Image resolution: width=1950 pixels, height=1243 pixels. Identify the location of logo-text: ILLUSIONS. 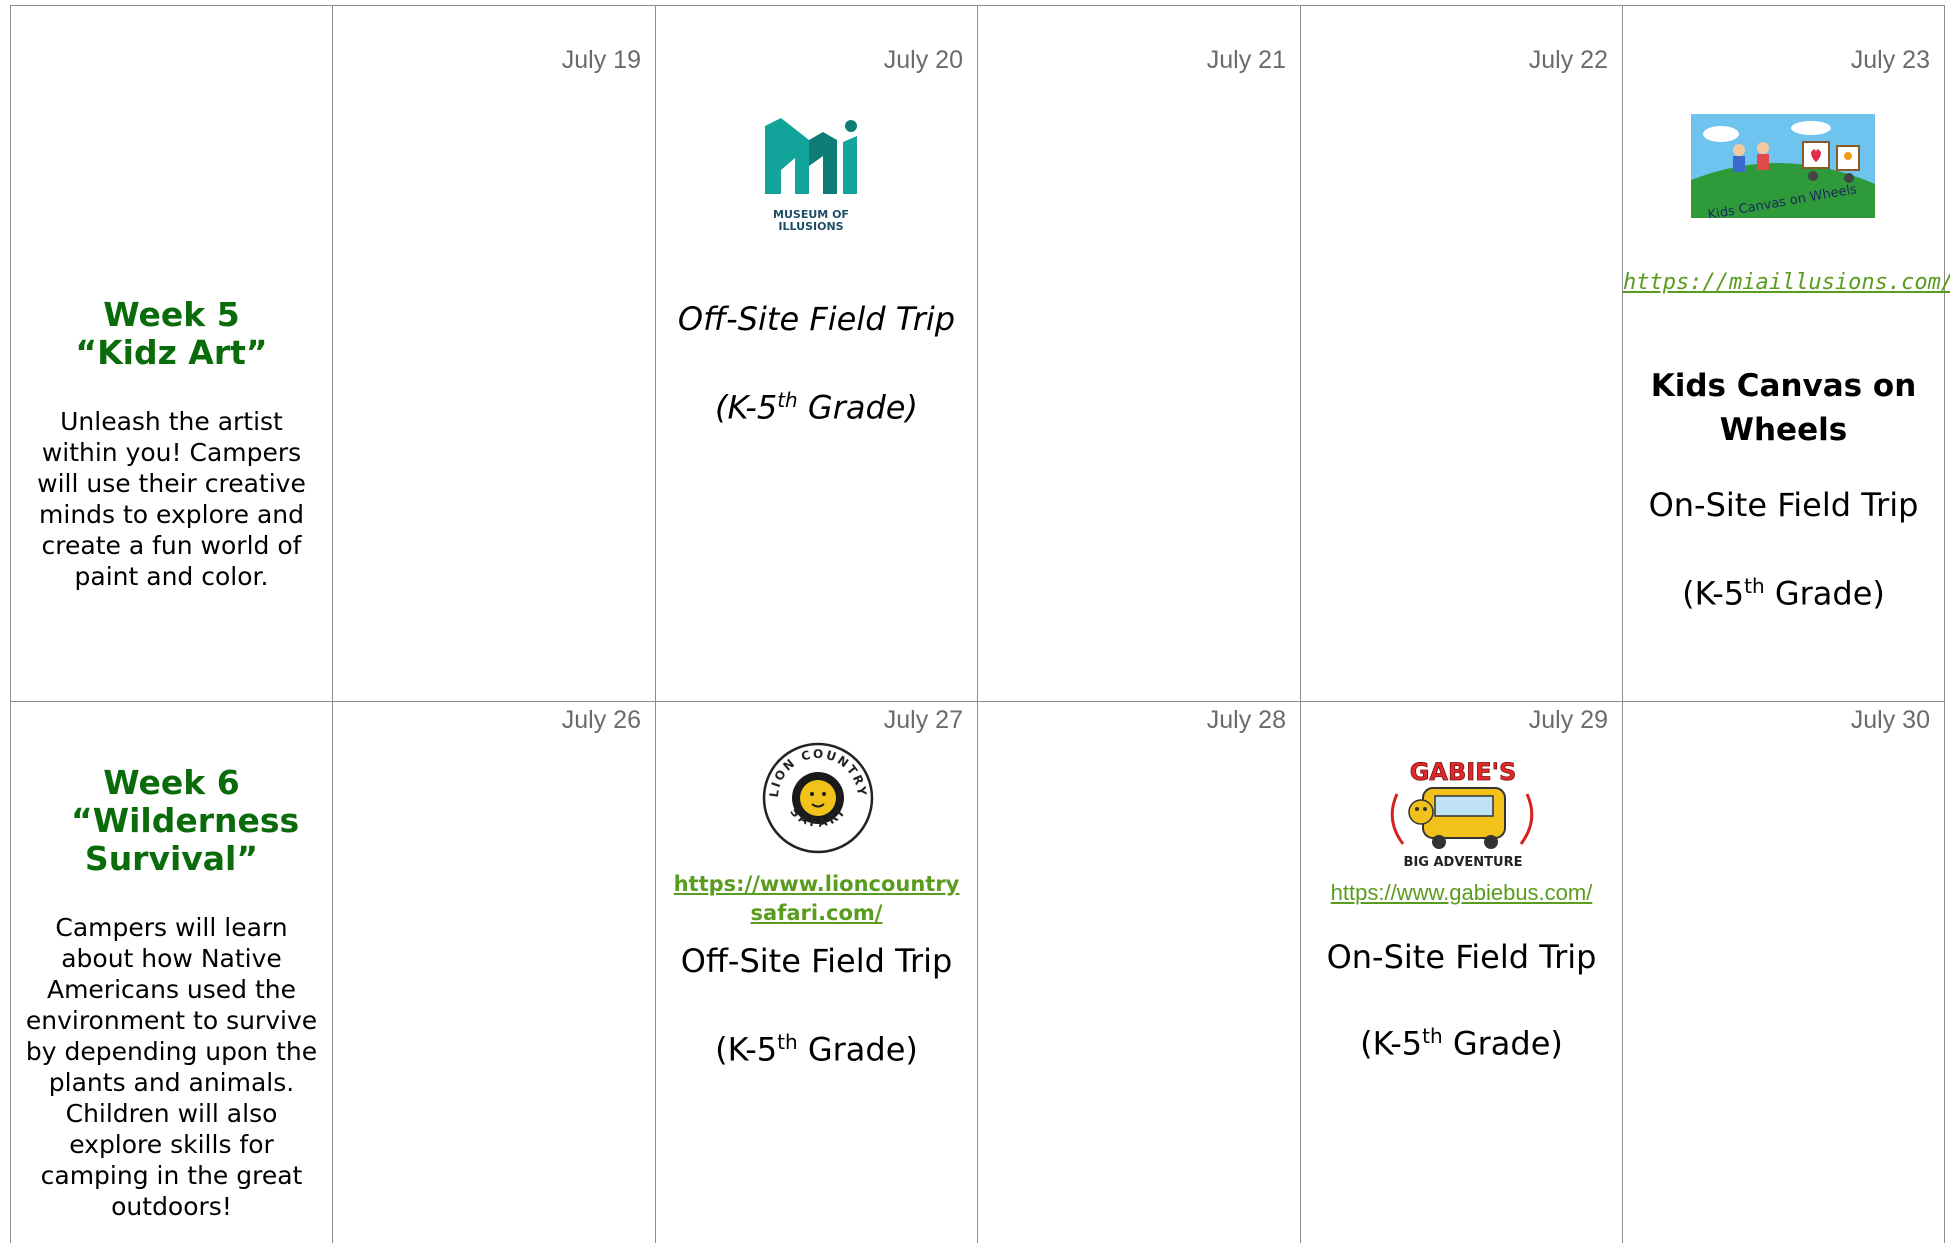
(810, 226).